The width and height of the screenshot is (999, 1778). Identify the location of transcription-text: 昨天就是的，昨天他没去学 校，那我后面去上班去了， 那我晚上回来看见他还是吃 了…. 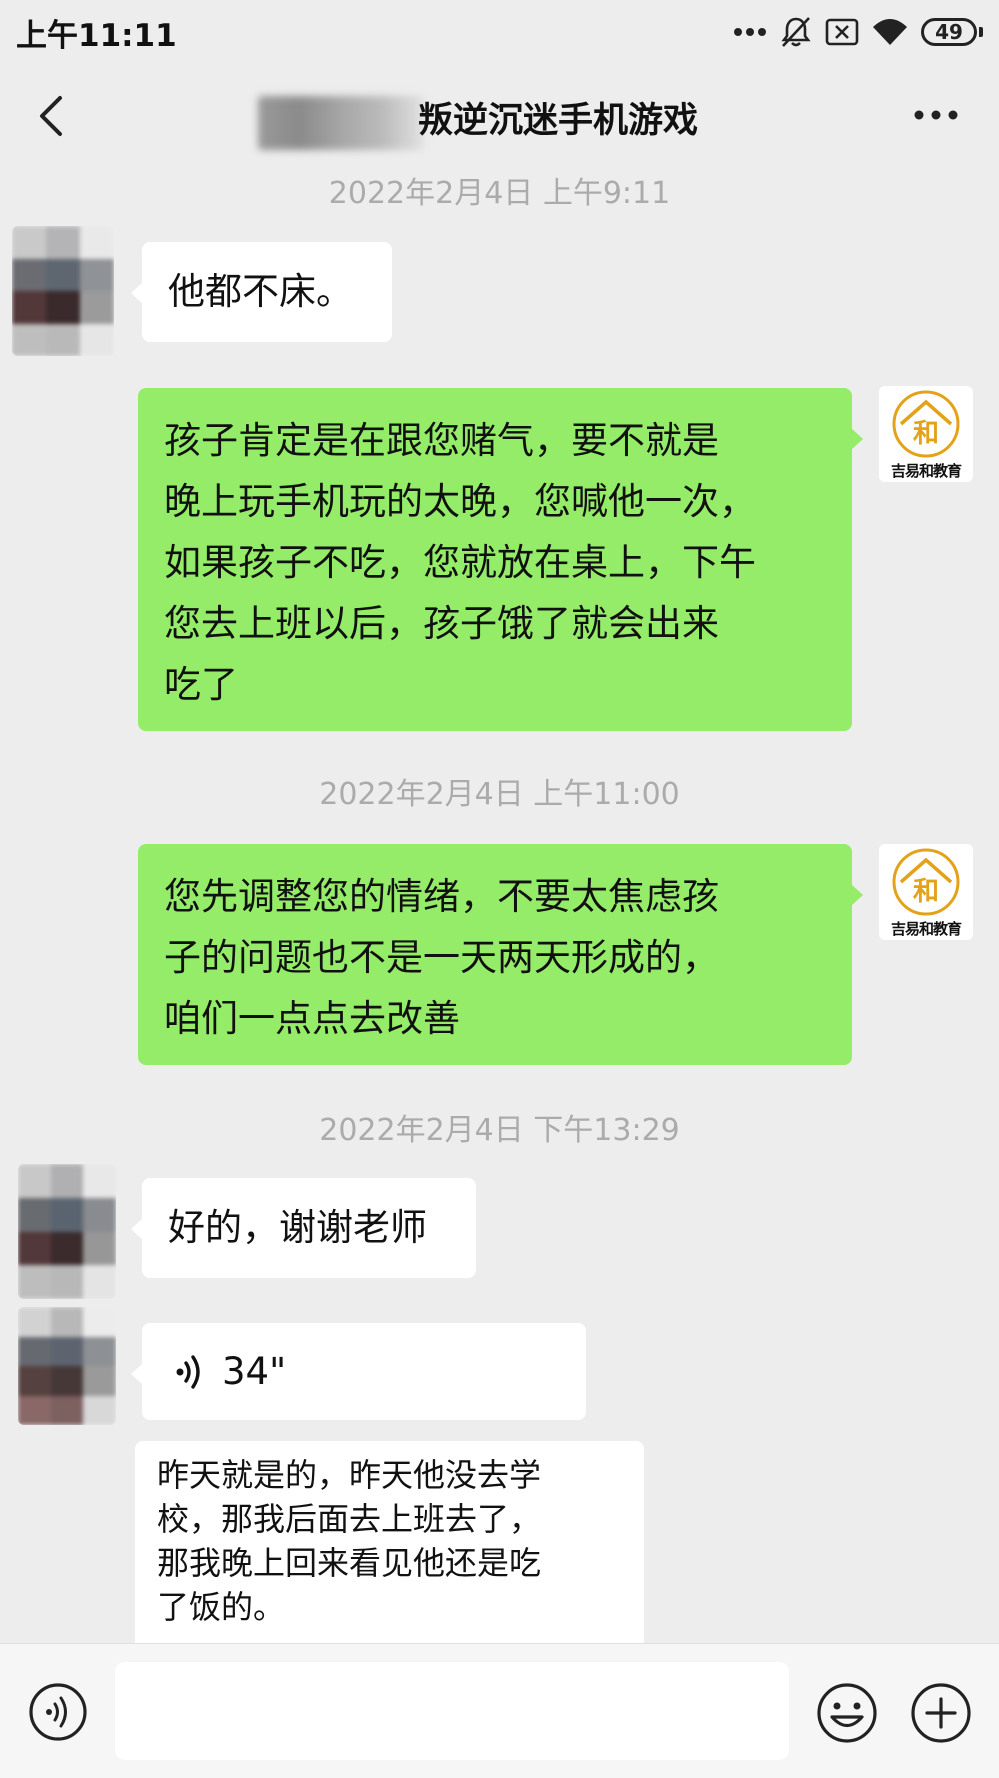
(349, 1541).